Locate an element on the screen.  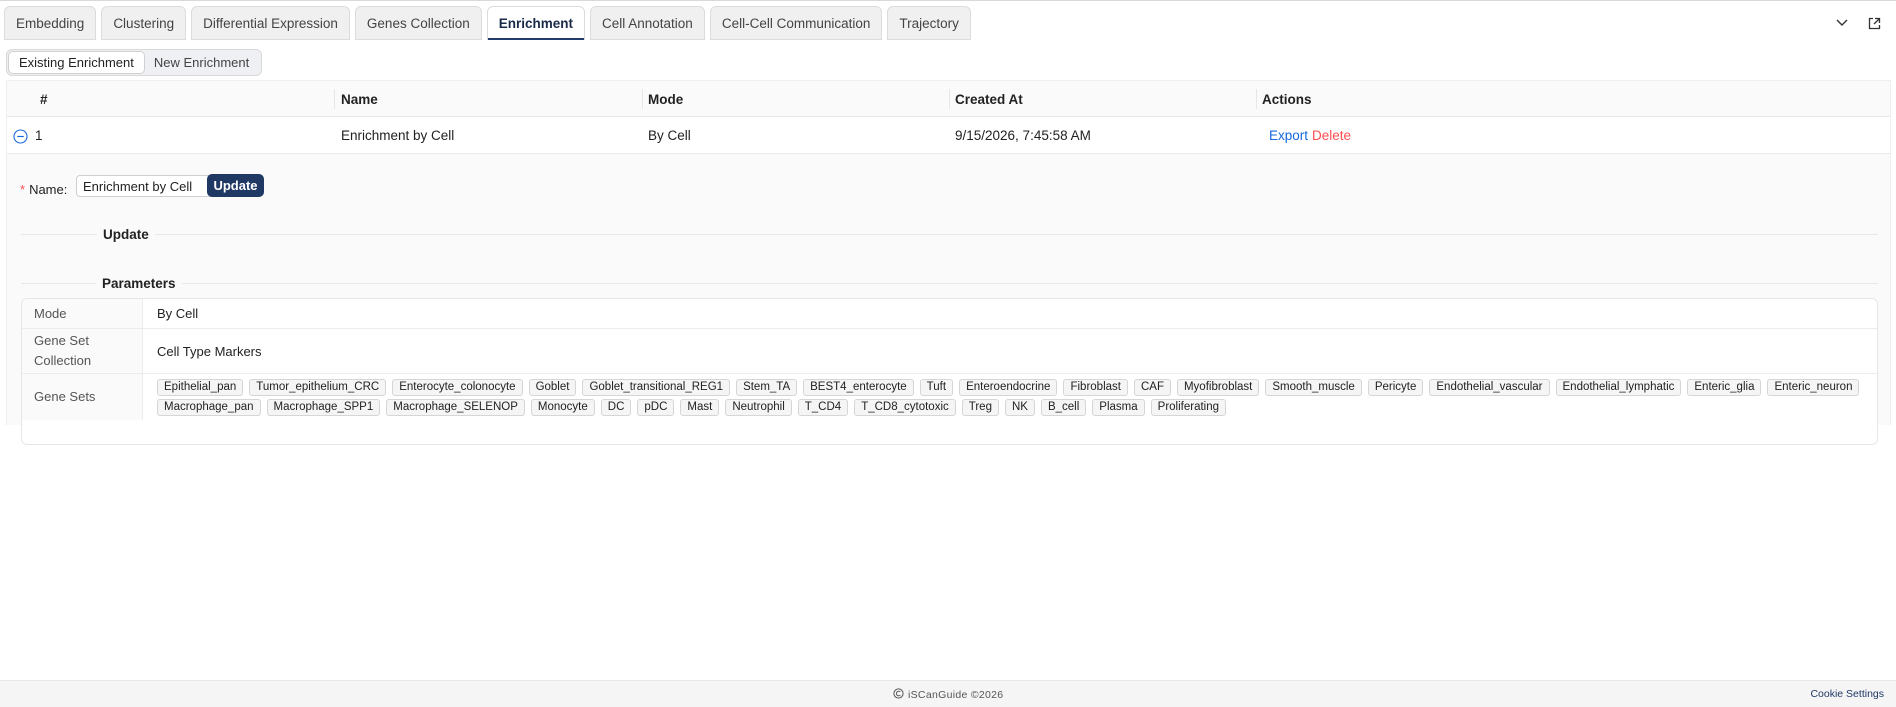
gene-set-tag: Smooth_muscle is located at coordinates (1313, 387).